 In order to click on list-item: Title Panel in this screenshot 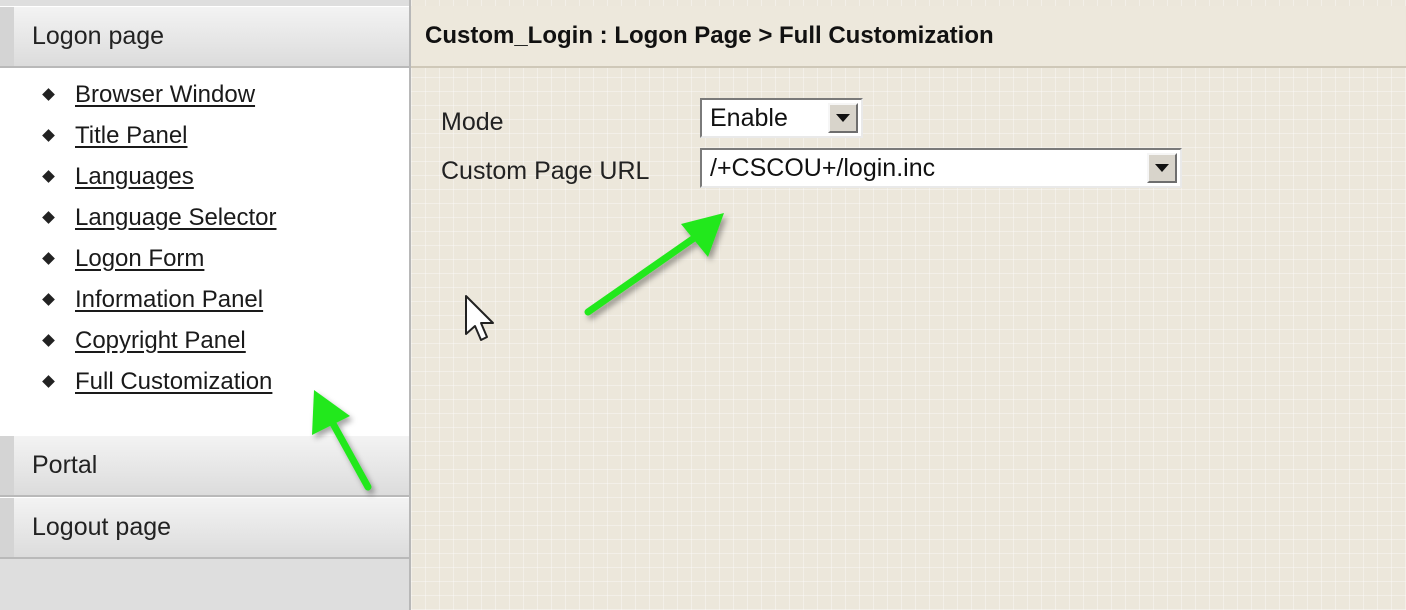, I will do `click(158, 135)`.